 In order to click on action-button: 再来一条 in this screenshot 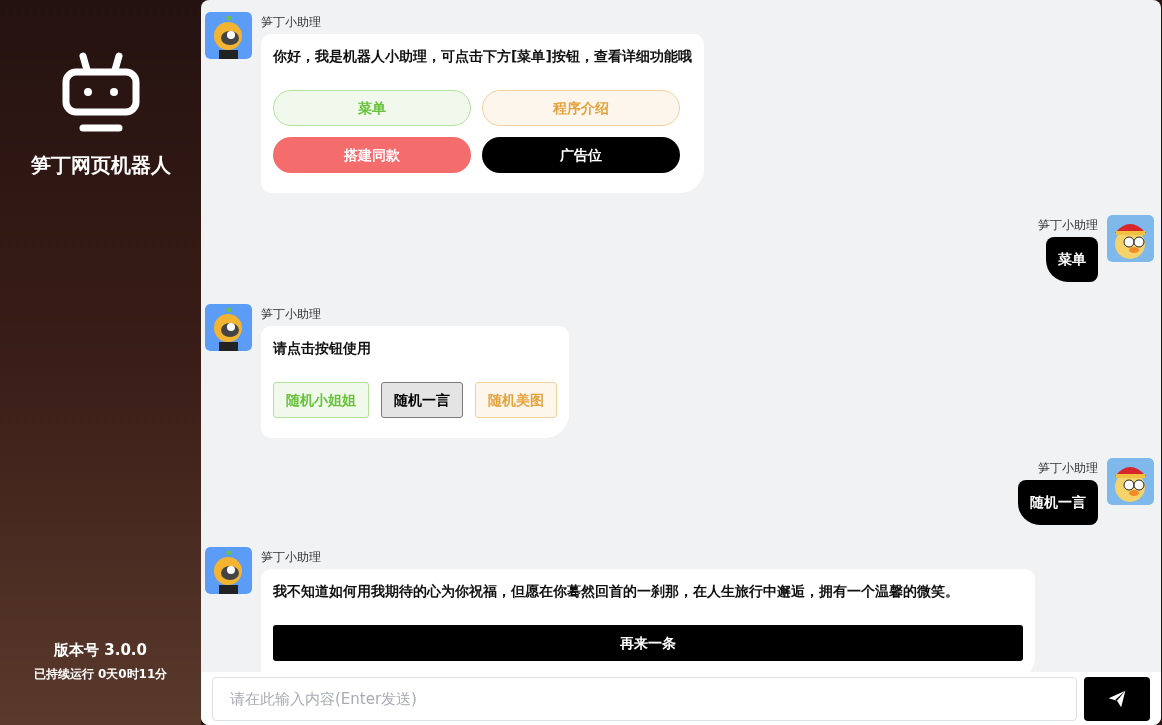, I will do `click(648, 643)`.